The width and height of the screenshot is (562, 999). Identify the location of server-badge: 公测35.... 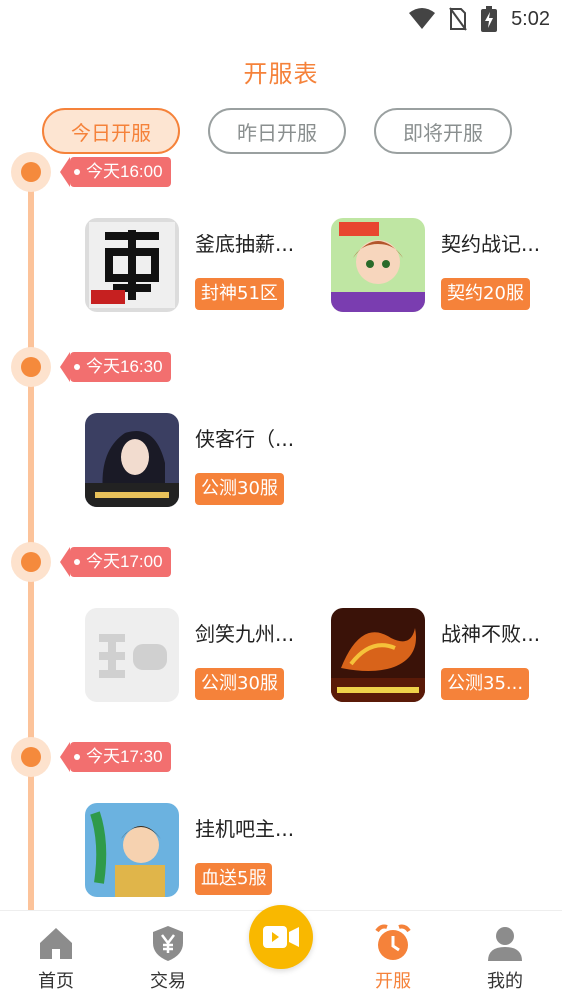
(485, 684).